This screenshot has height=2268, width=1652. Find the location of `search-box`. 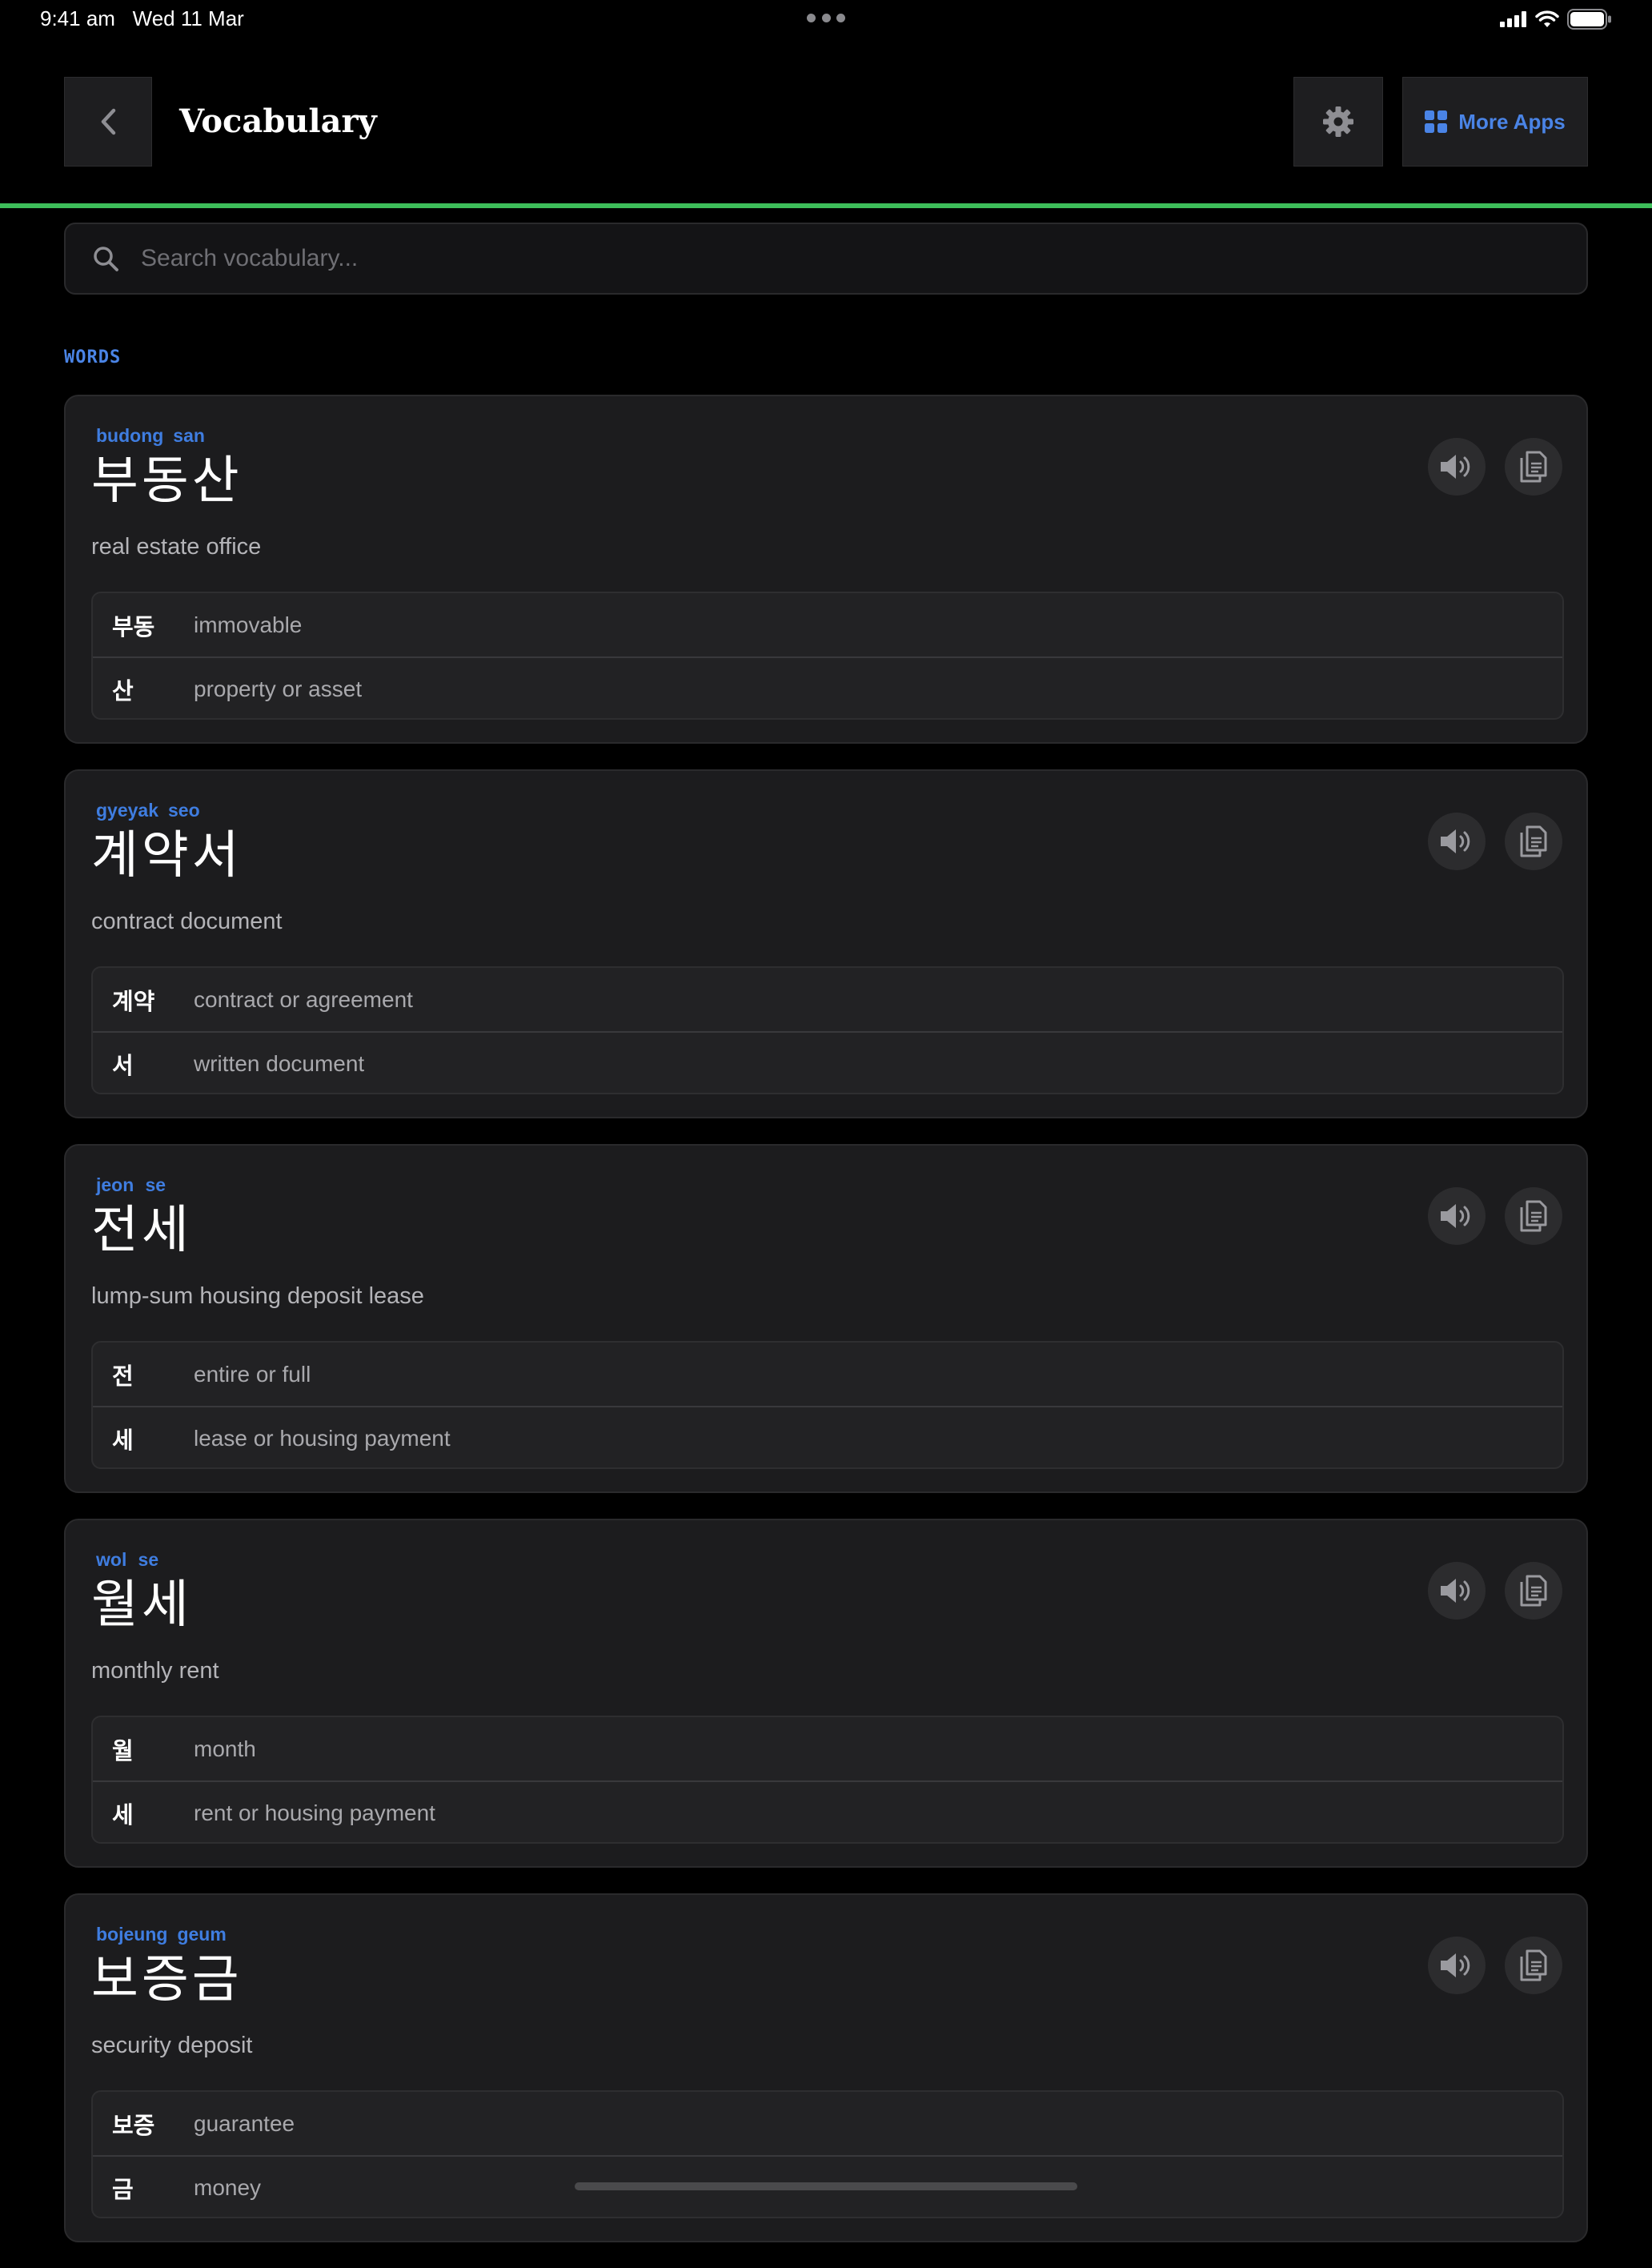

search-box is located at coordinates (826, 259).